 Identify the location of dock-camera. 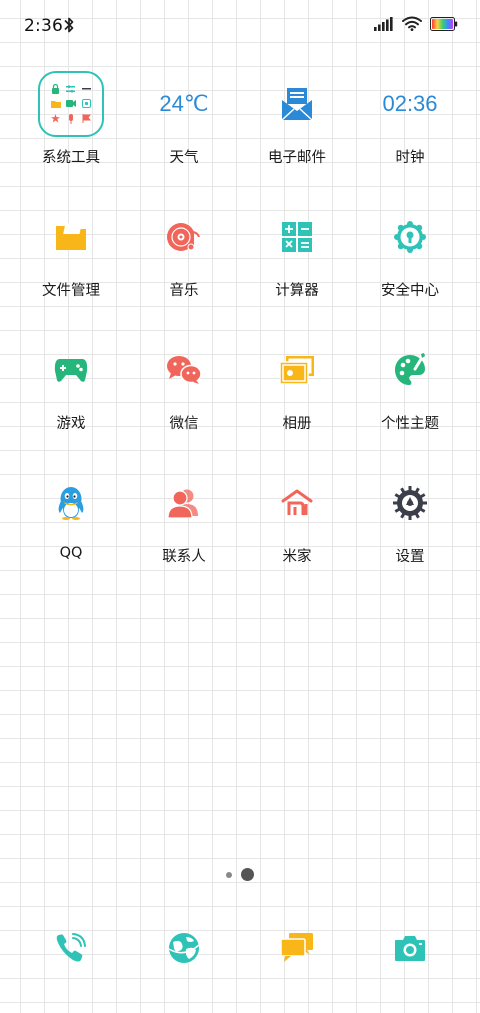
(410, 950).